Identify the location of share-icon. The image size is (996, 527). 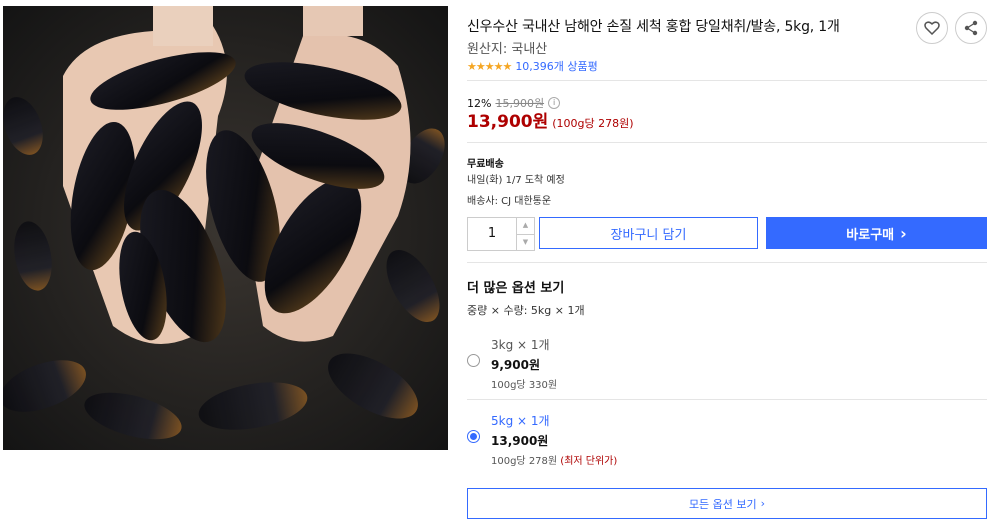
(971, 28).